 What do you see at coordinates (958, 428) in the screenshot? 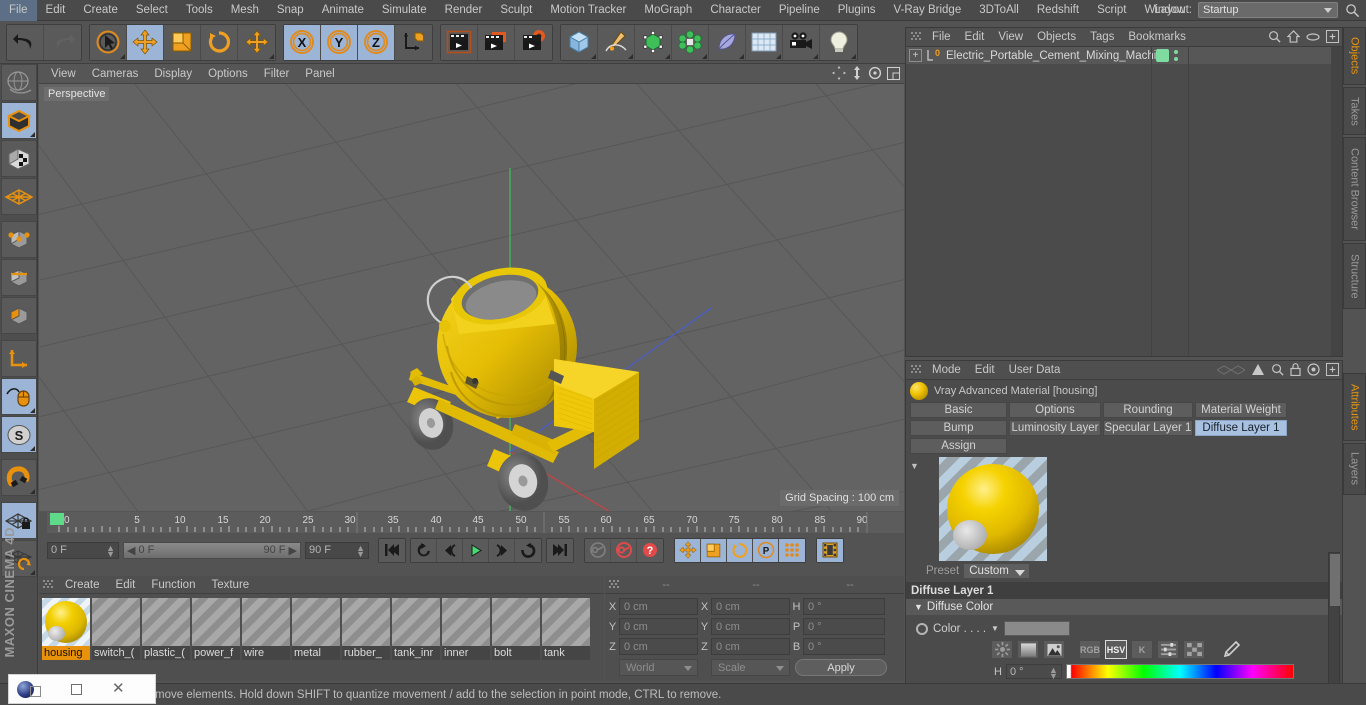
I see `tab-bump: Bump` at bounding box center [958, 428].